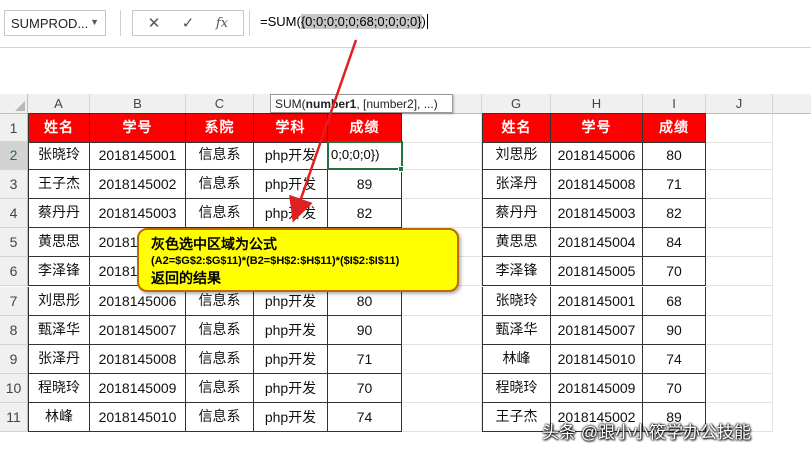  Describe the element at coordinates (214, 244) in the screenshot. I see `callout-line1: 灰色选中区域为公式` at that location.